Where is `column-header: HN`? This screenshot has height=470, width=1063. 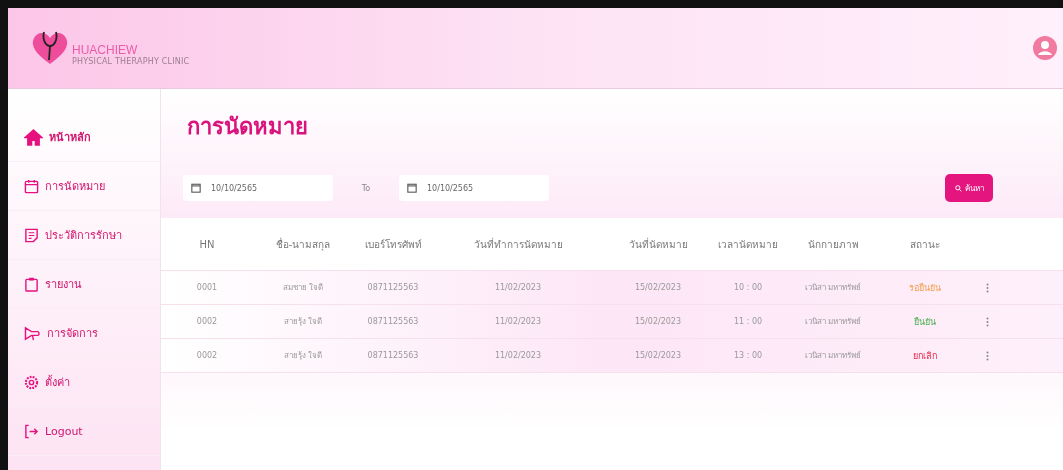 column-header: HN is located at coordinates (207, 244).